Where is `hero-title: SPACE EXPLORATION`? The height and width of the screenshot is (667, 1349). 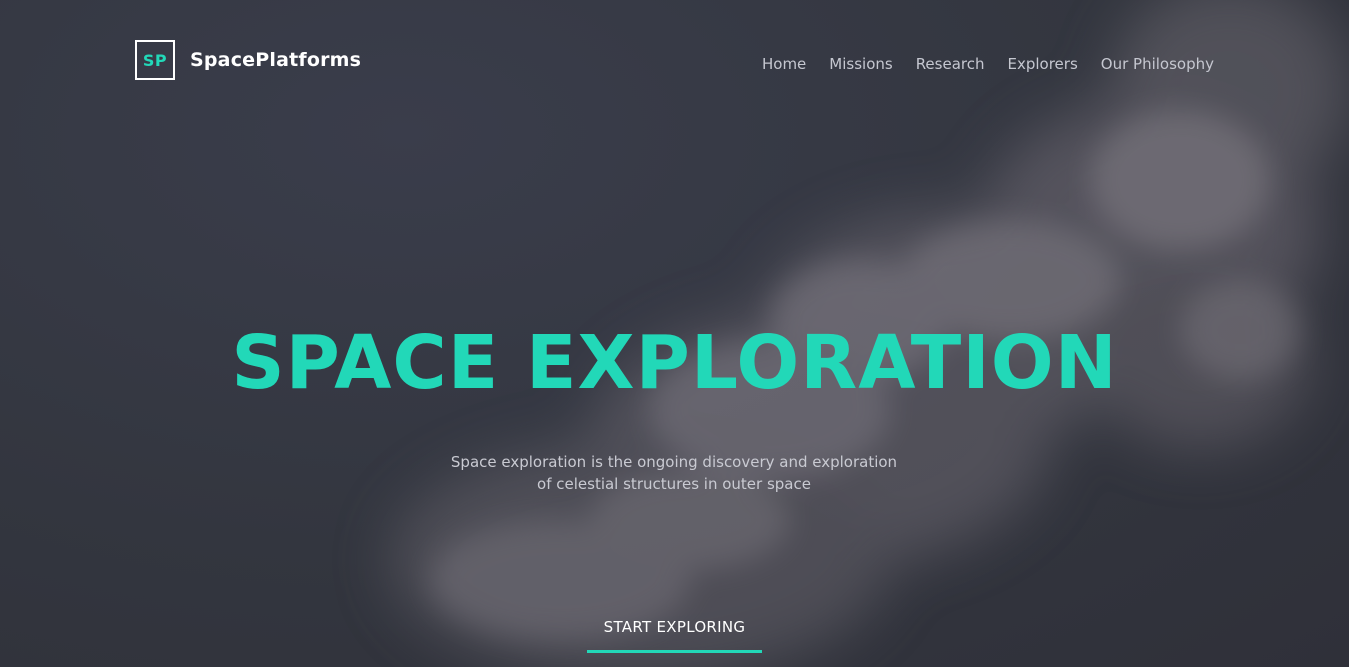
hero-title: SPACE EXPLORATION is located at coordinates (674, 363).